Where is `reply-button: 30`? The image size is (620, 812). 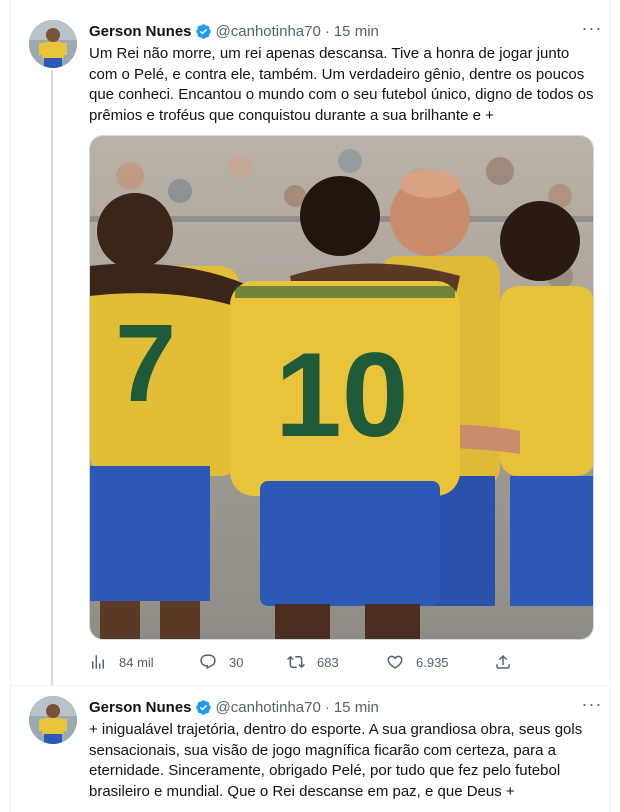
reply-button: 30 is located at coordinates (221, 662).